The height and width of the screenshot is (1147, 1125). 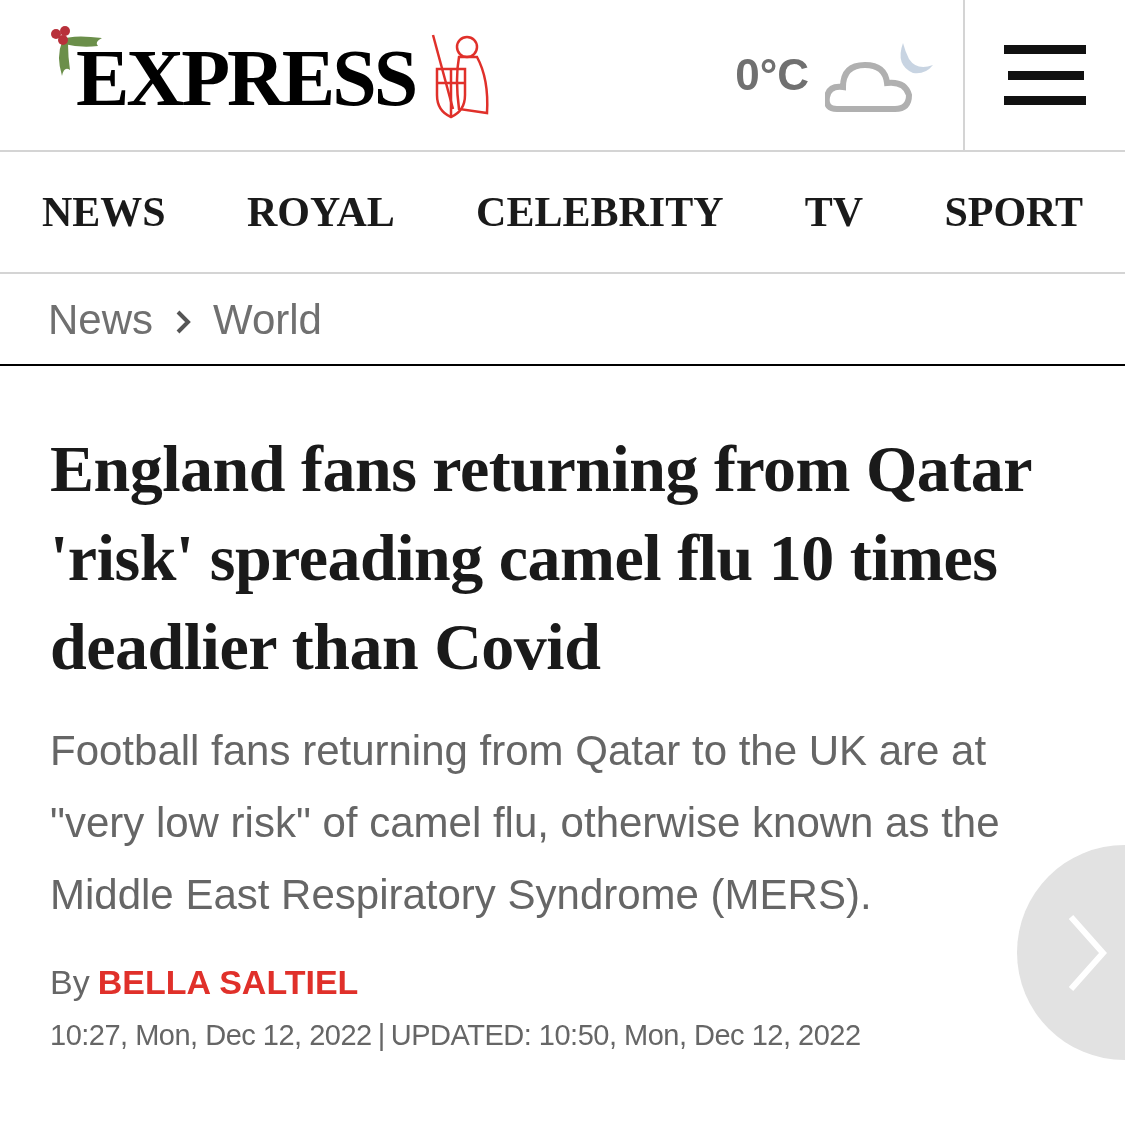 I want to click on nav-link: ROYAL, so click(x=321, y=212).